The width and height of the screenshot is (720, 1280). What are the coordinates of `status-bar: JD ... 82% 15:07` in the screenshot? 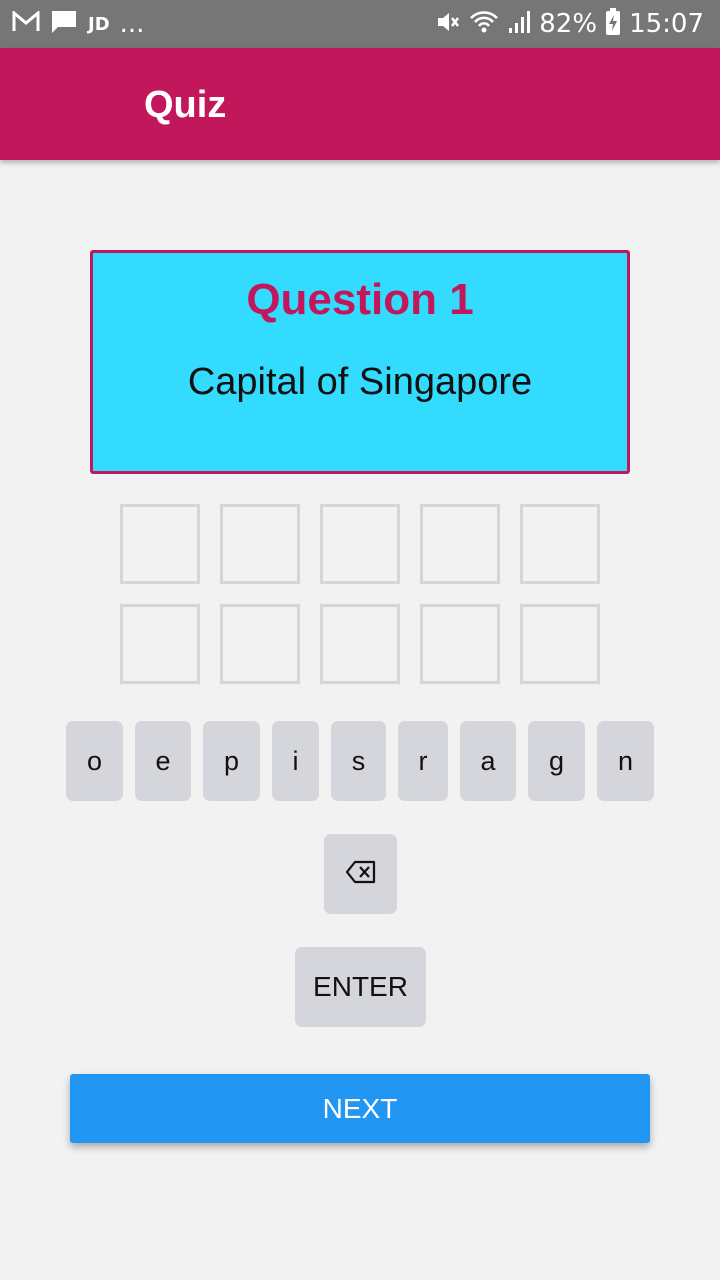 It's located at (360, 24).